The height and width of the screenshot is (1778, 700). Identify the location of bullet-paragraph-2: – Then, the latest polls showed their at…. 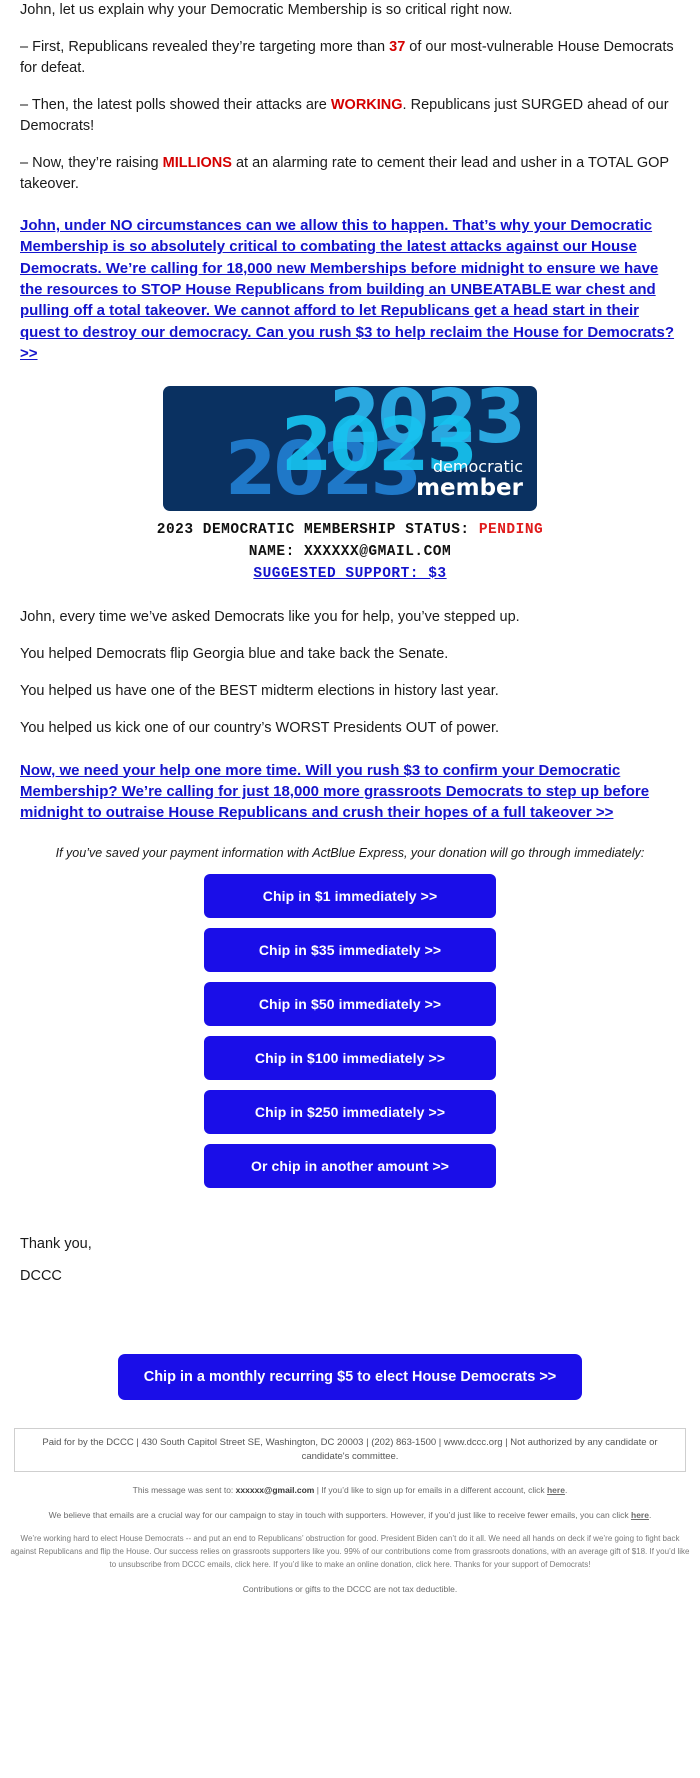
(350, 116).